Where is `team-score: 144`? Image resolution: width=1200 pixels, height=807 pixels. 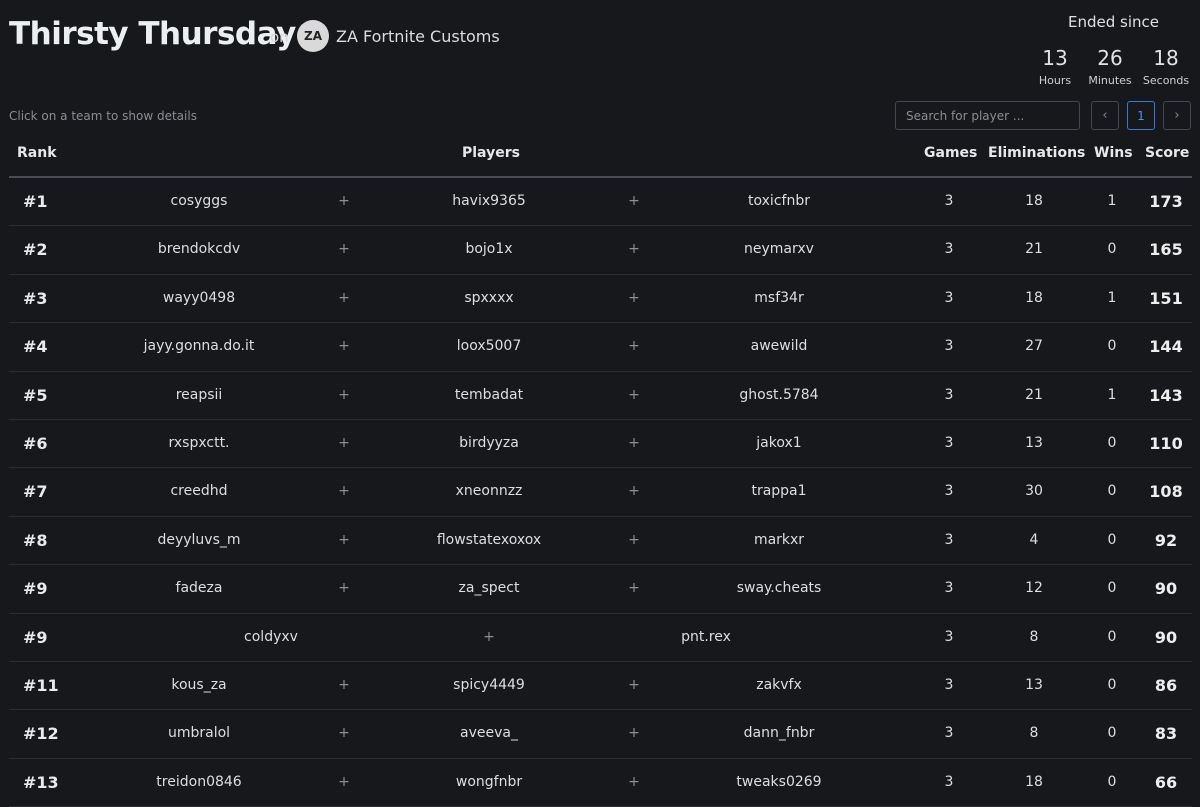
team-score: 144 is located at coordinates (1166, 347).